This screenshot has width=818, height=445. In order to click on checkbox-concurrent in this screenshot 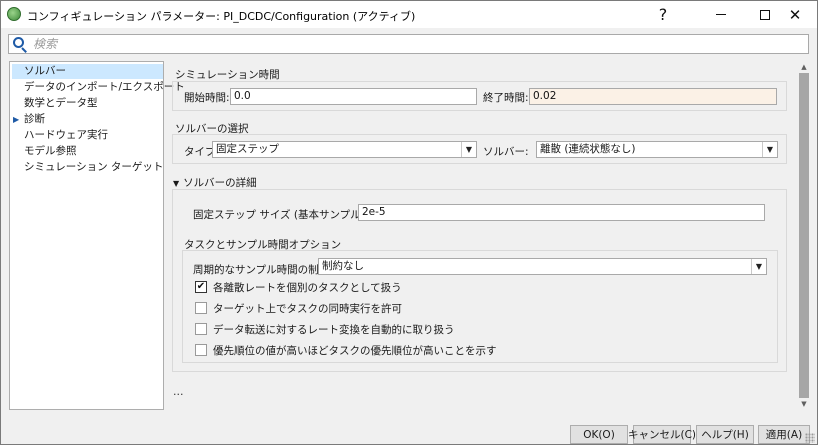, I will do `click(201, 308)`.